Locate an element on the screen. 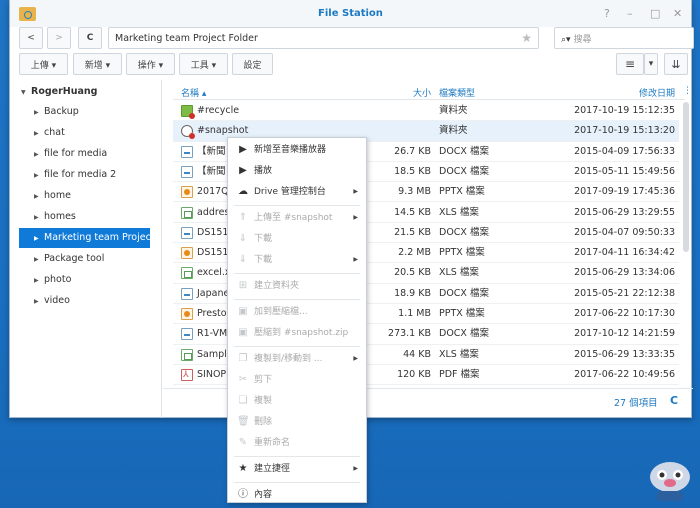 Image resolution: width=700 pixels, height=508 pixels. favorite-star-icon: ★ is located at coordinates (526, 38).